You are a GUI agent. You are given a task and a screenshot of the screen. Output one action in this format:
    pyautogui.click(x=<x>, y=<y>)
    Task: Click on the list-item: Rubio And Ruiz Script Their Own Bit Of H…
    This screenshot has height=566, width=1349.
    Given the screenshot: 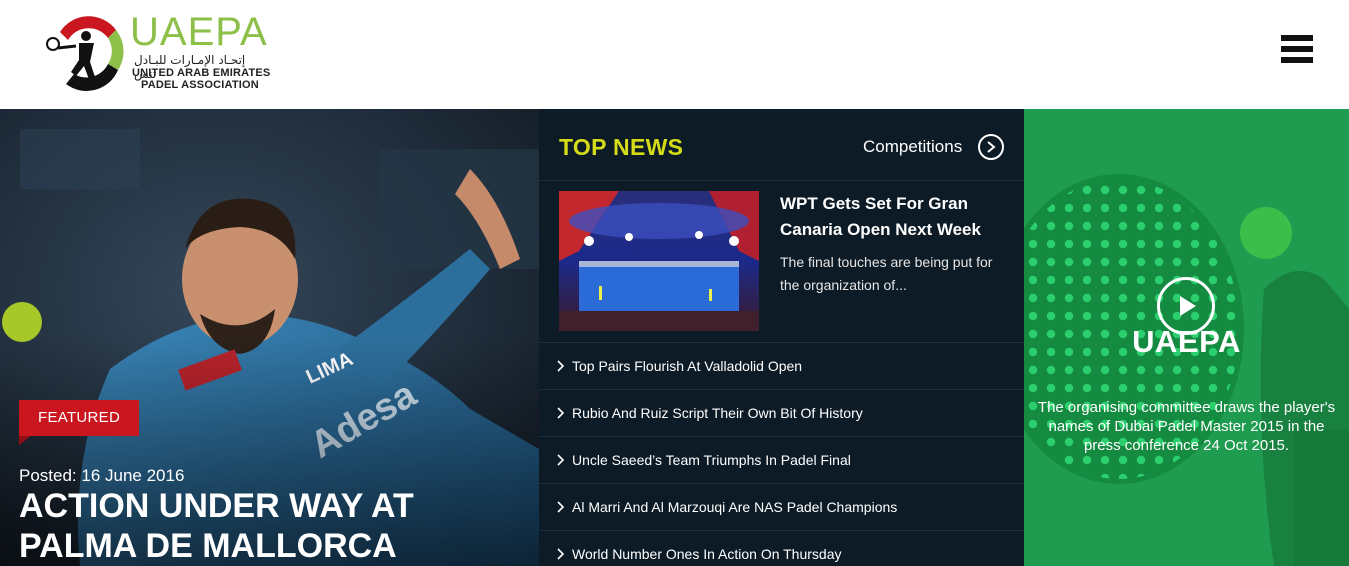 What is the action you would take?
    pyautogui.click(x=781, y=412)
    